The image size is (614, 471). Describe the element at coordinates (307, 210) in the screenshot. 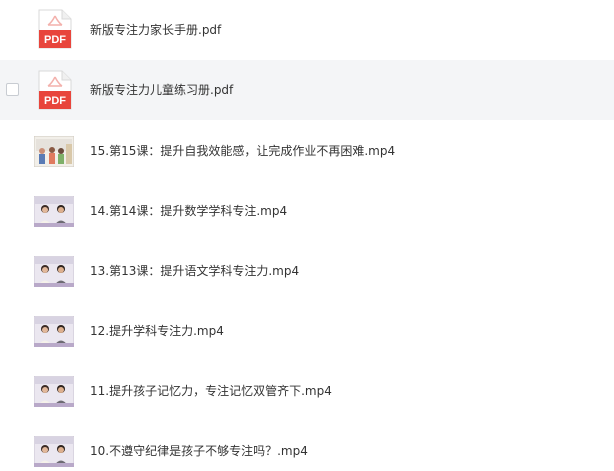

I see `file-row: 14.第14课：提升数学学科专注.mp4` at that location.